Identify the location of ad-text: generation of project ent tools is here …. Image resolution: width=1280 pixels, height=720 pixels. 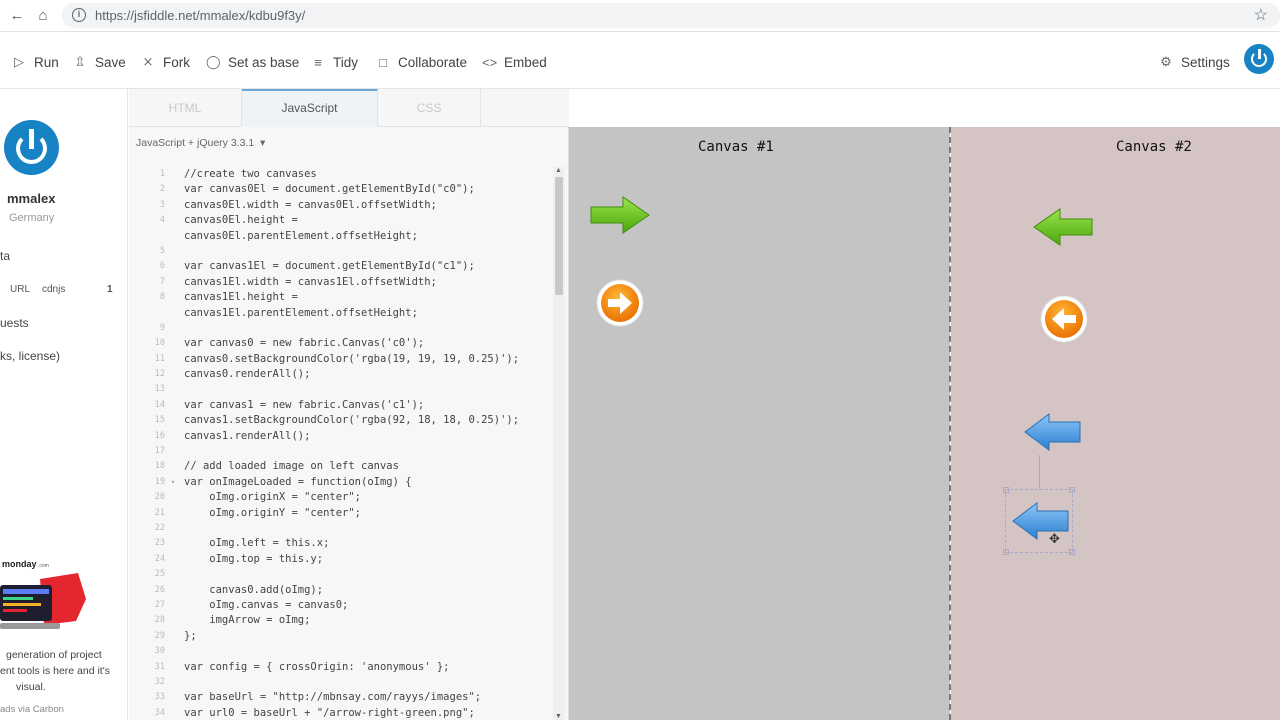
(63, 671).